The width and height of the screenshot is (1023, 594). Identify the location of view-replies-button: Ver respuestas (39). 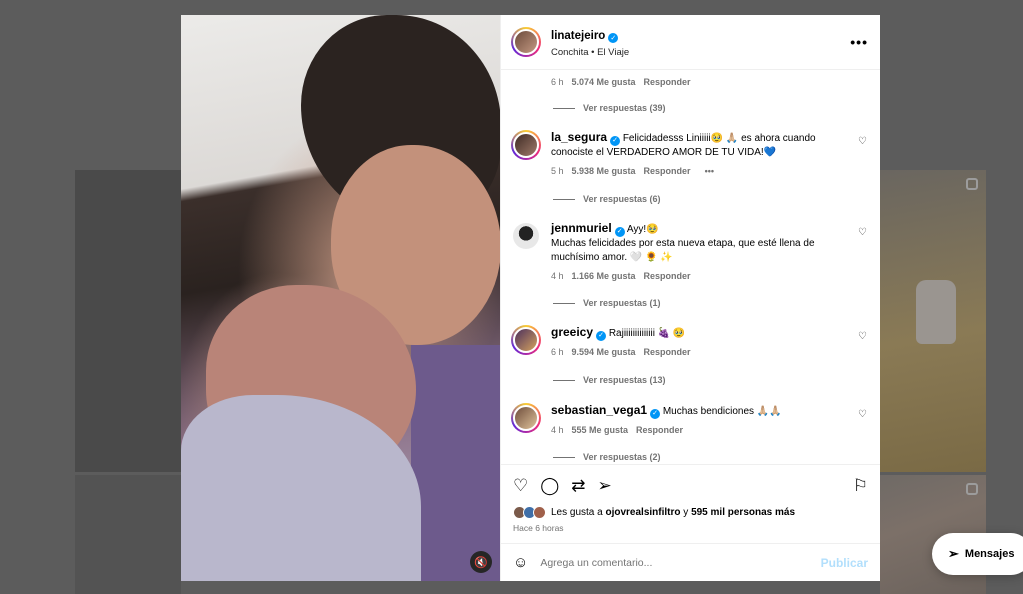
(609, 108).